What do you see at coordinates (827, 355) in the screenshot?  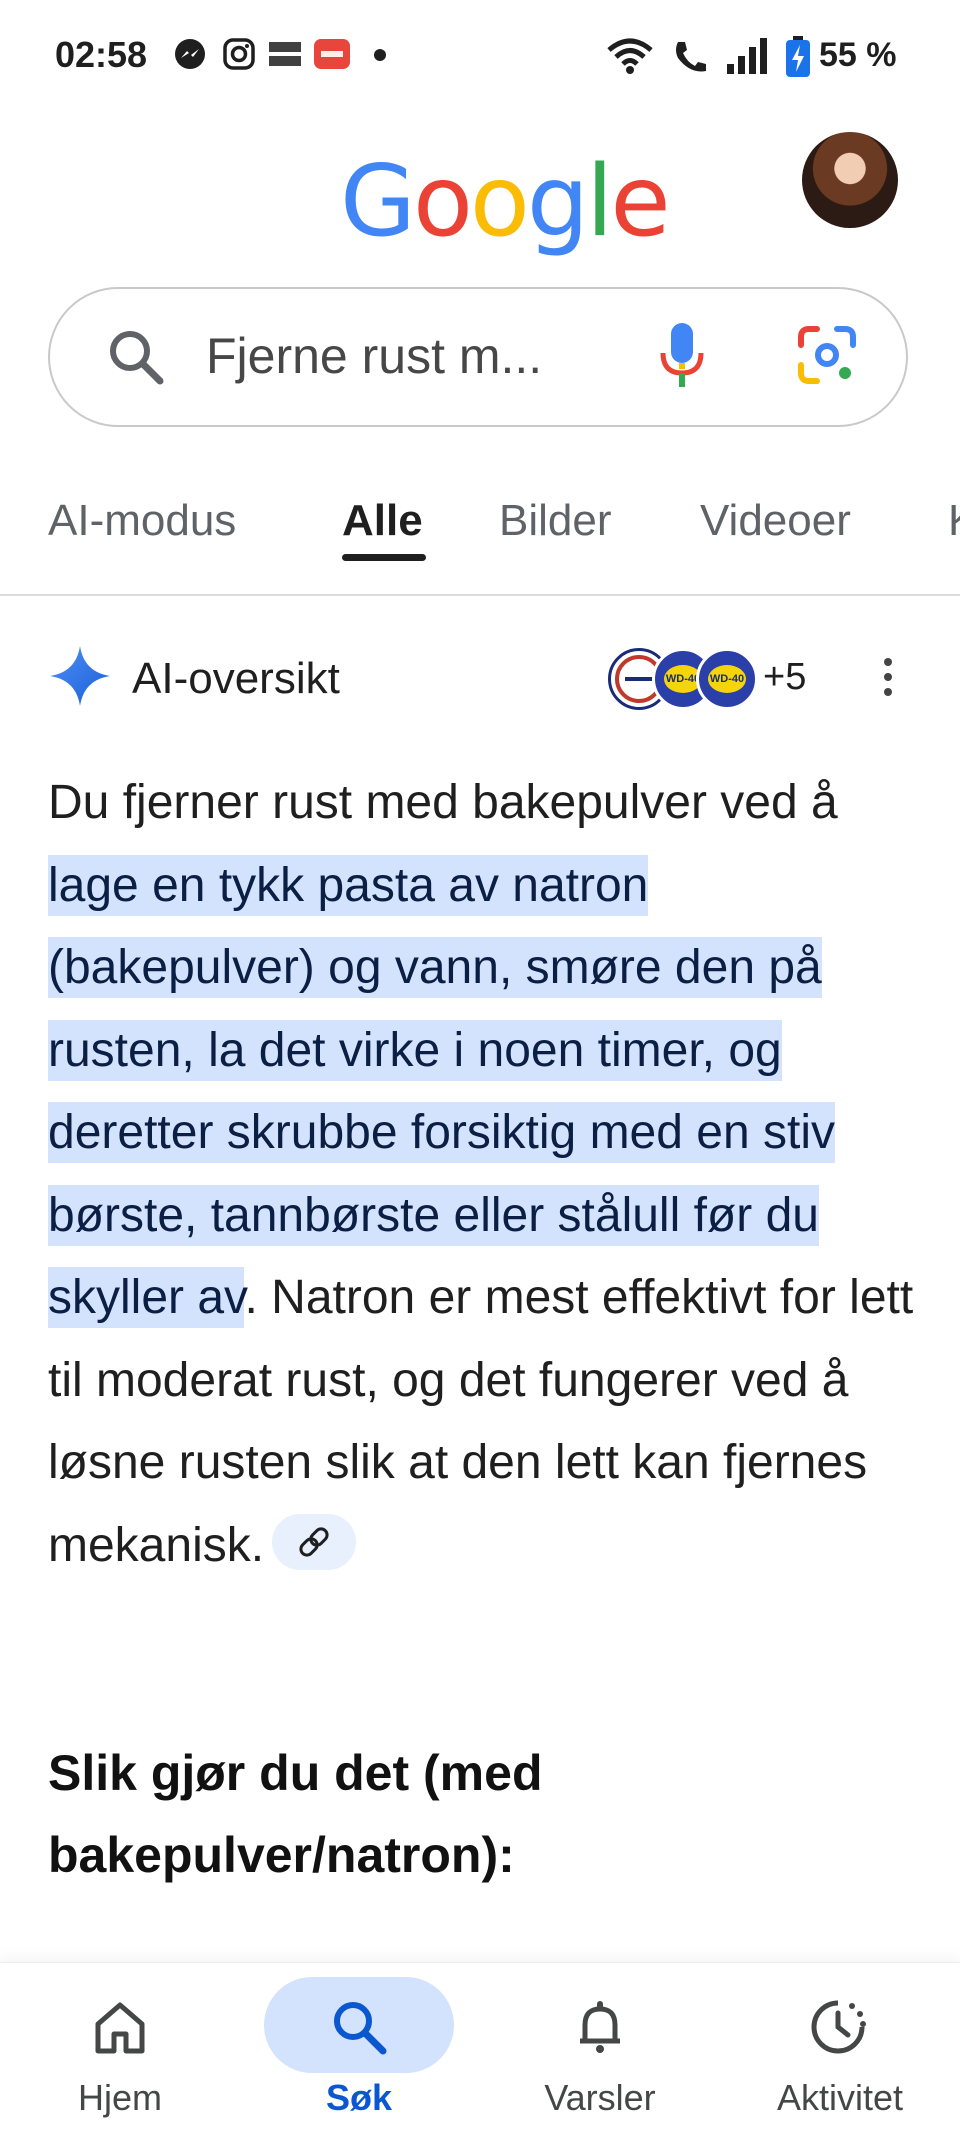 I see `google-lens-icon` at bounding box center [827, 355].